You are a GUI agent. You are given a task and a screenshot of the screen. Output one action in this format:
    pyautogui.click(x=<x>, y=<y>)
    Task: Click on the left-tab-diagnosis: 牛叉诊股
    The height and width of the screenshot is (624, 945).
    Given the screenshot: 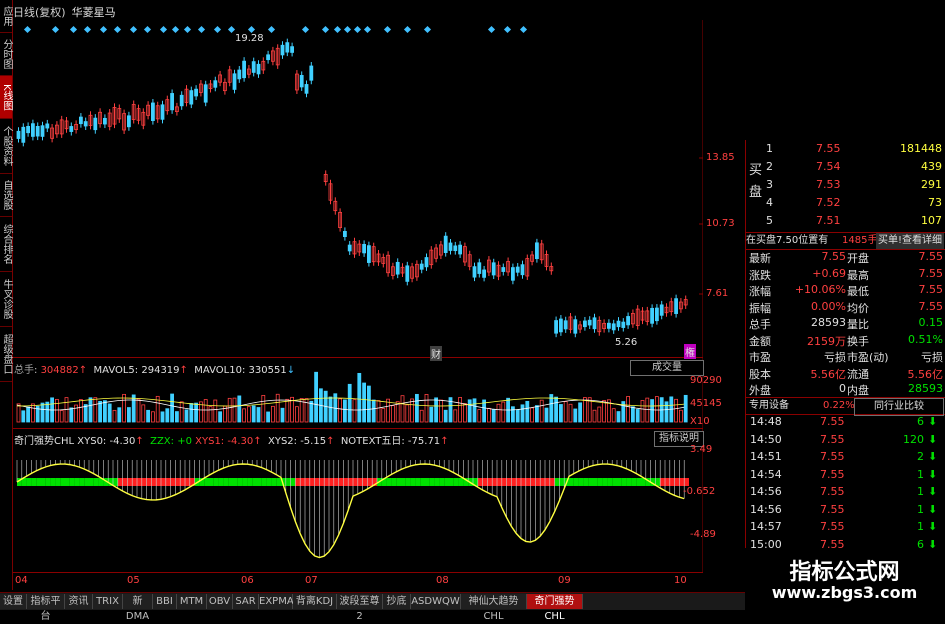 What is the action you would take?
    pyautogui.click(x=6, y=299)
    